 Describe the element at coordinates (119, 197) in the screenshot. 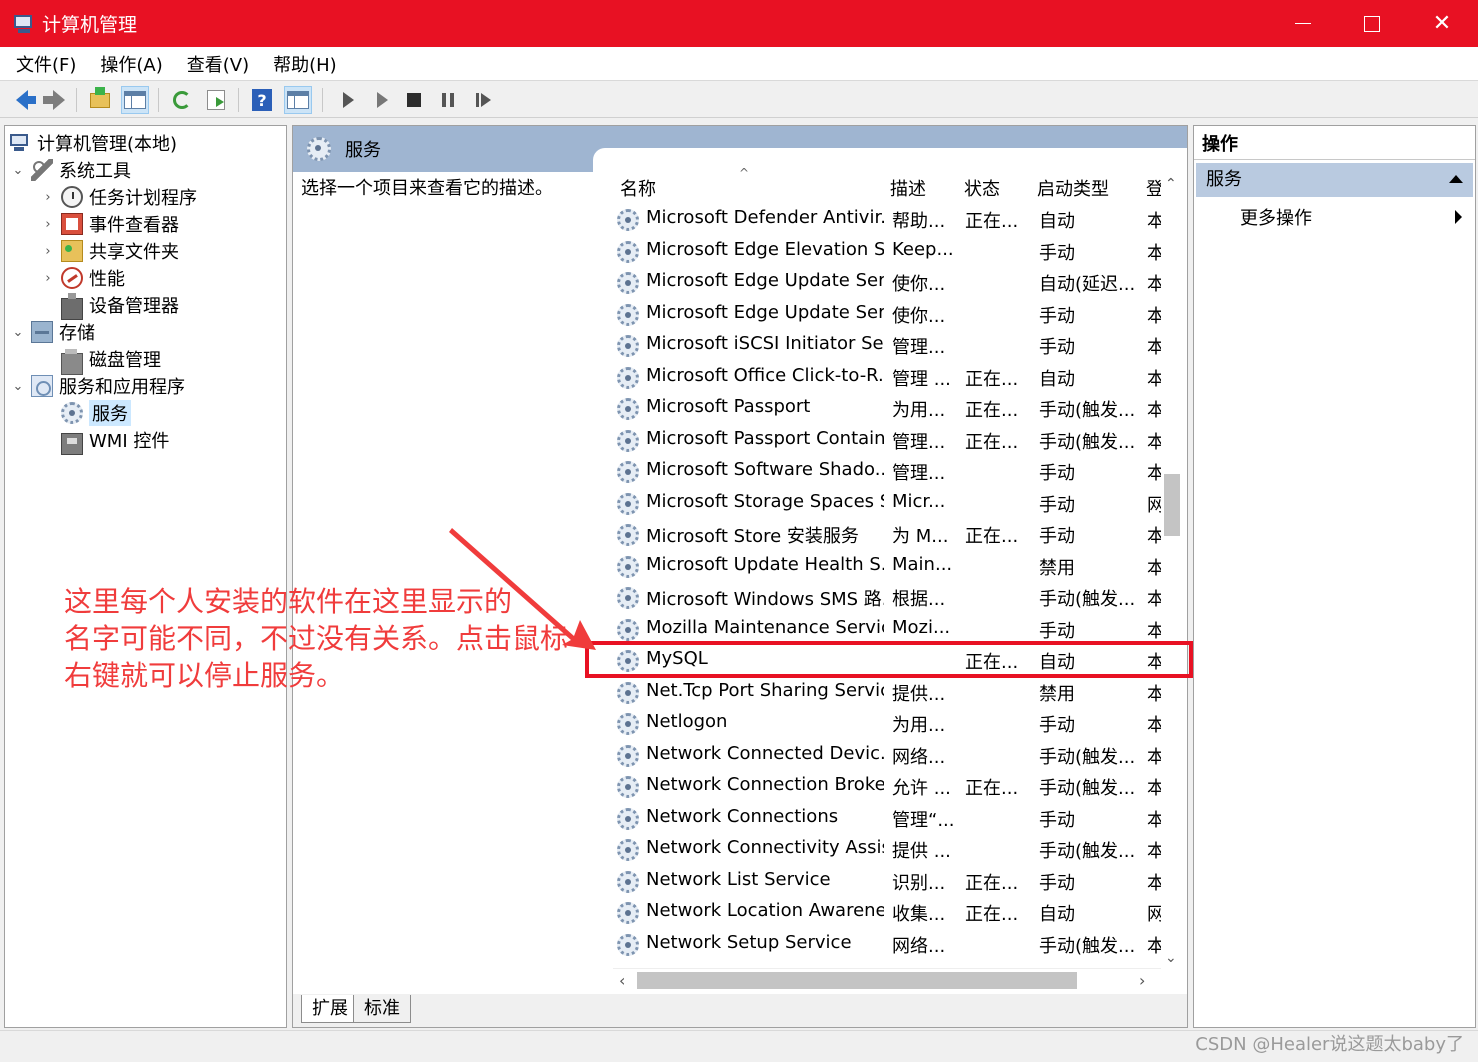

I see `tree-item-task-scheduler: › 任务计划程序` at that location.